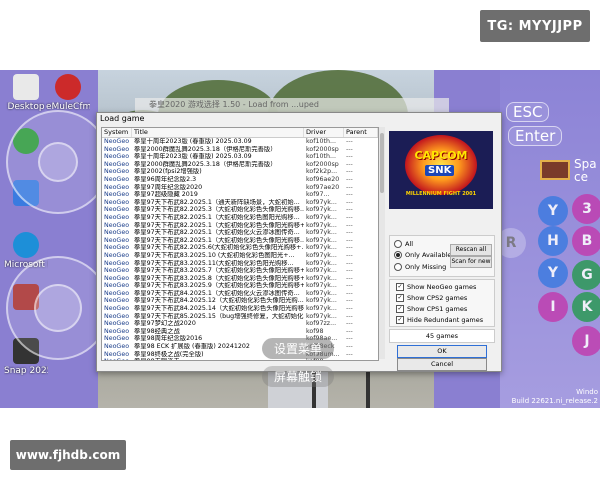  I want to click on table-cell: 拳皇98经典之战, so click(157, 331).